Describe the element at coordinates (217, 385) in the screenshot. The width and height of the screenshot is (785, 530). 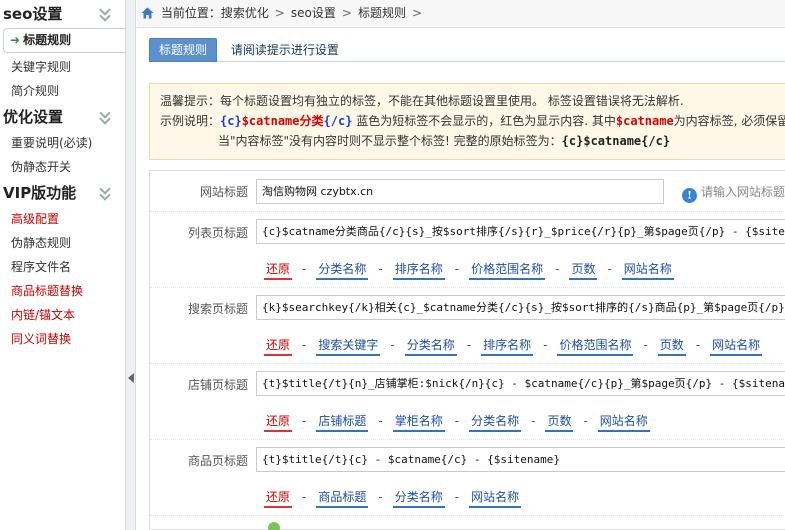
I see `shop-title-label: 店铺页标题` at that location.